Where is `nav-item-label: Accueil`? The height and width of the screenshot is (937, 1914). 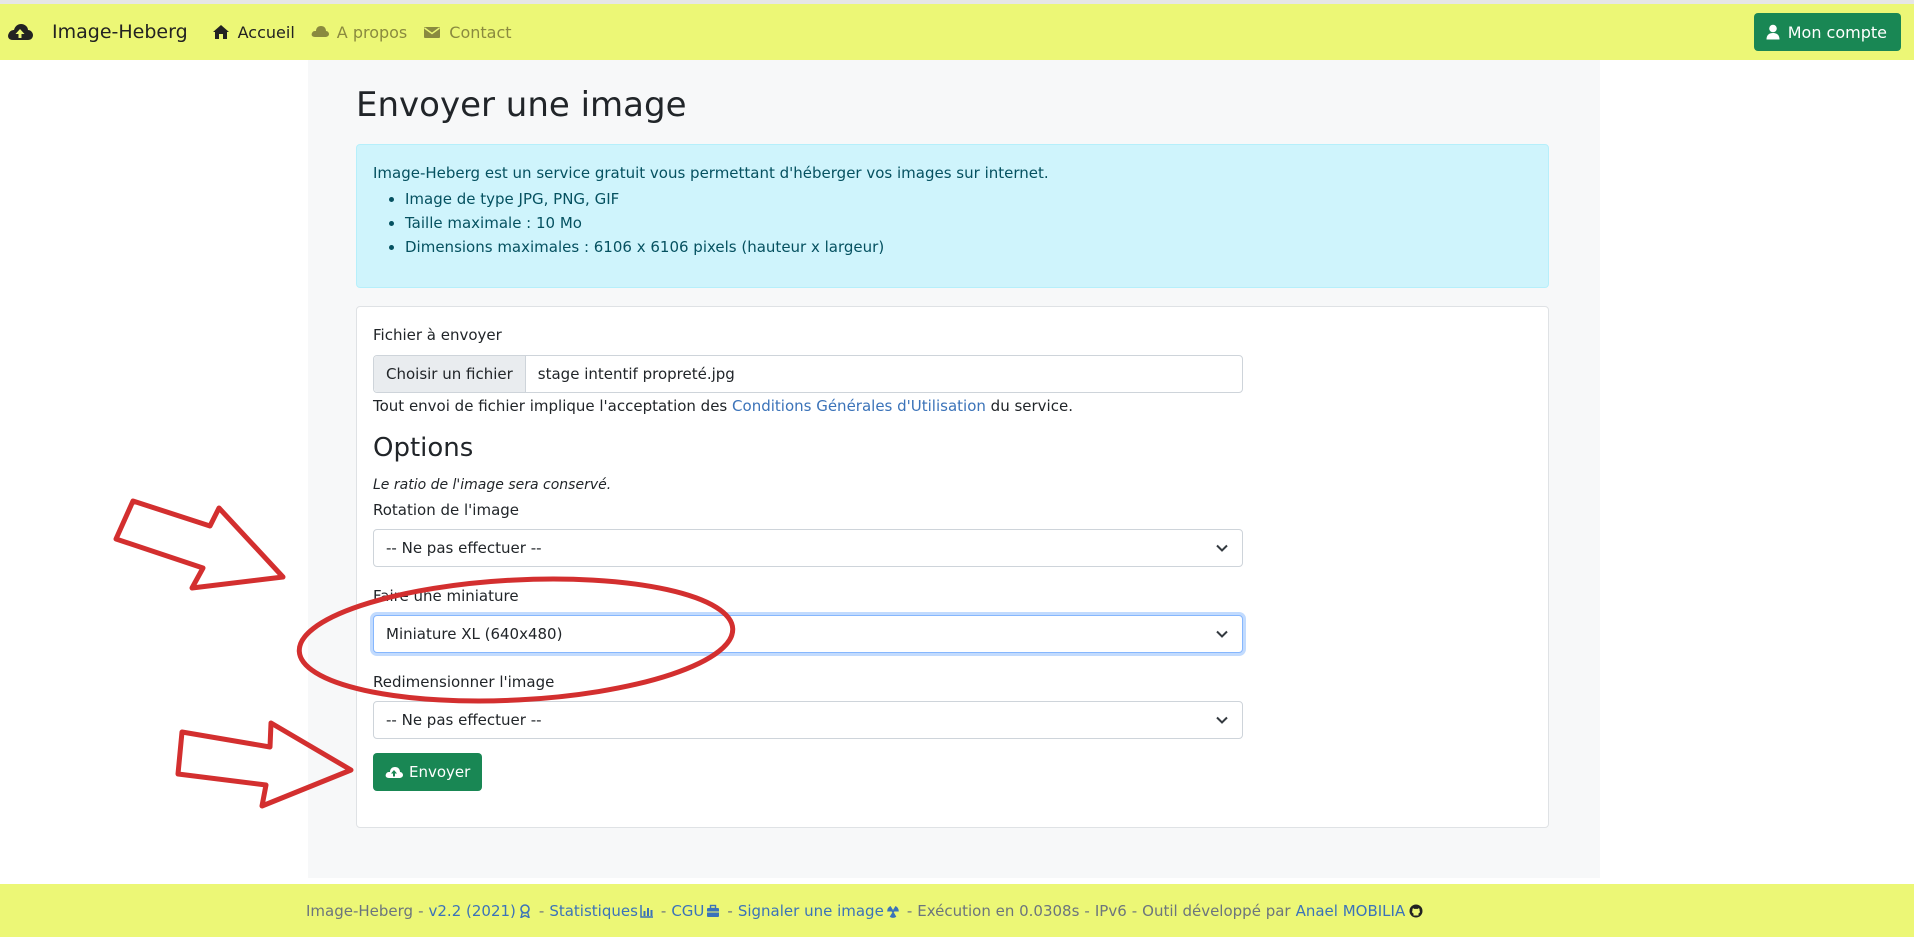
nav-item-label: Accueil is located at coordinates (266, 32).